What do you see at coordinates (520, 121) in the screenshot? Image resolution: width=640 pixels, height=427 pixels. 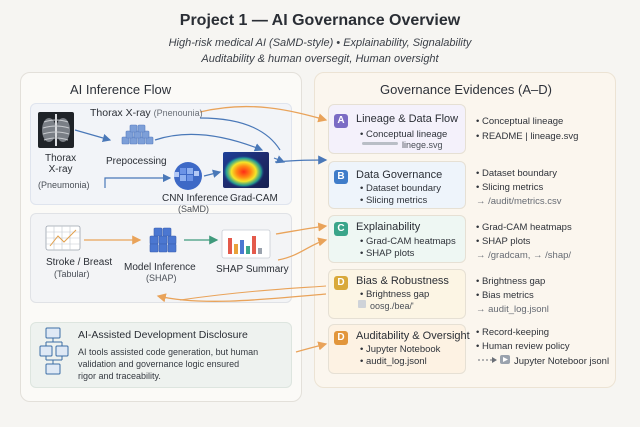 I see `ref-a-1: • Conceptual lineage` at bounding box center [520, 121].